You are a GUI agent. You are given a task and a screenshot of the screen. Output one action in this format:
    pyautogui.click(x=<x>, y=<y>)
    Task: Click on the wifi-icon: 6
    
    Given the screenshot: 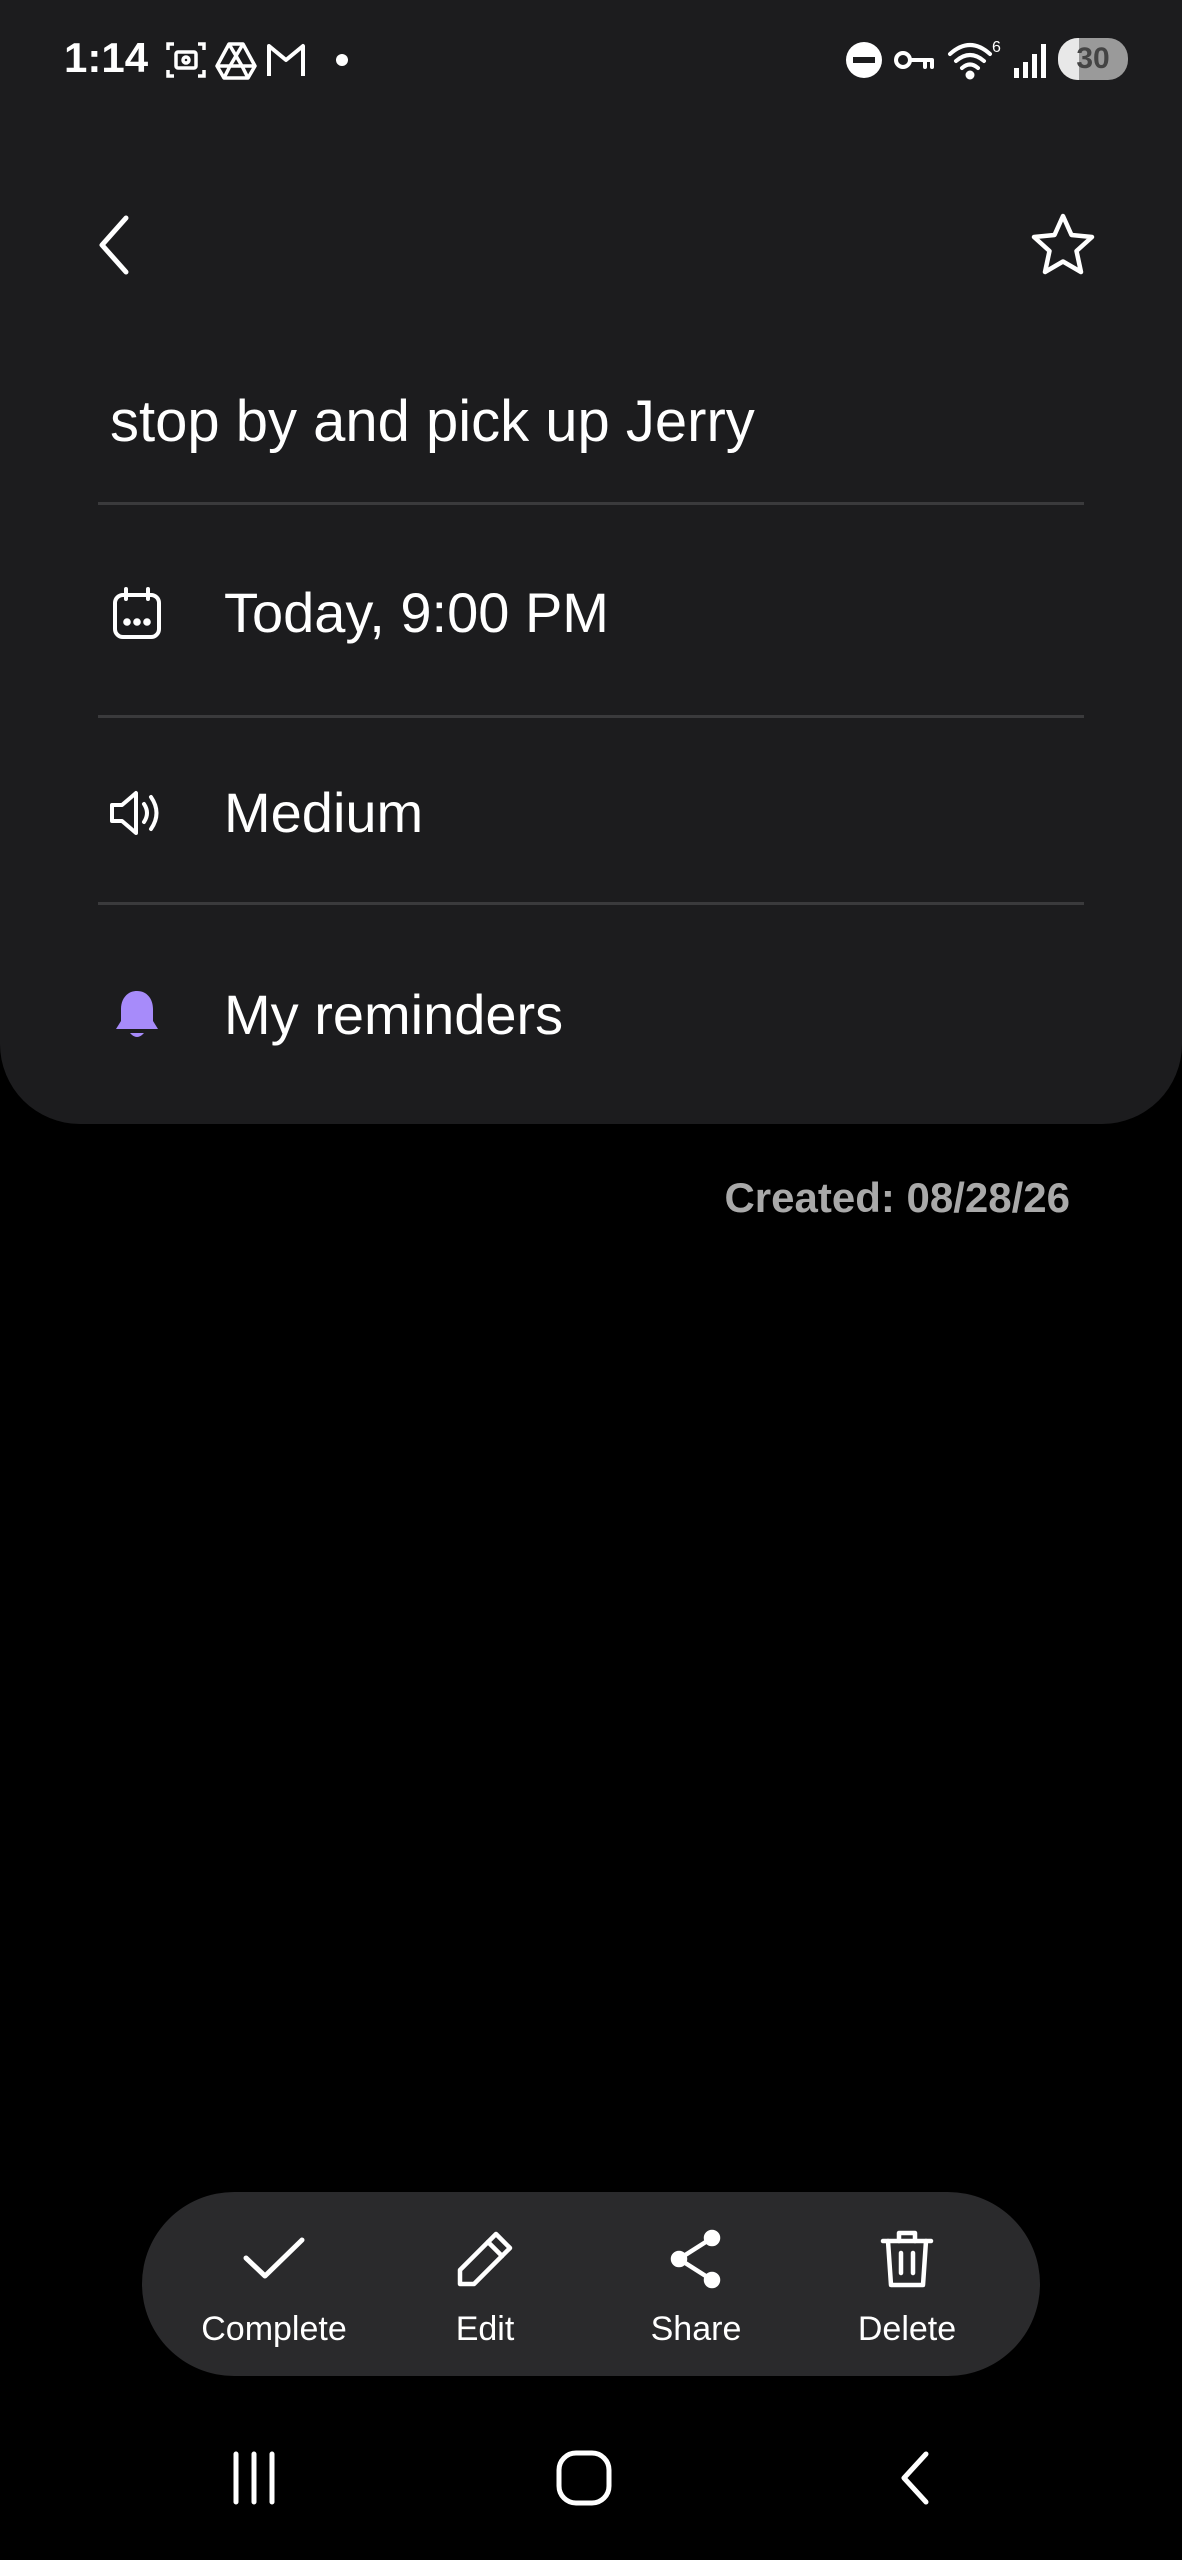 What is the action you would take?
    pyautogui.click(x=975, y=60)
    